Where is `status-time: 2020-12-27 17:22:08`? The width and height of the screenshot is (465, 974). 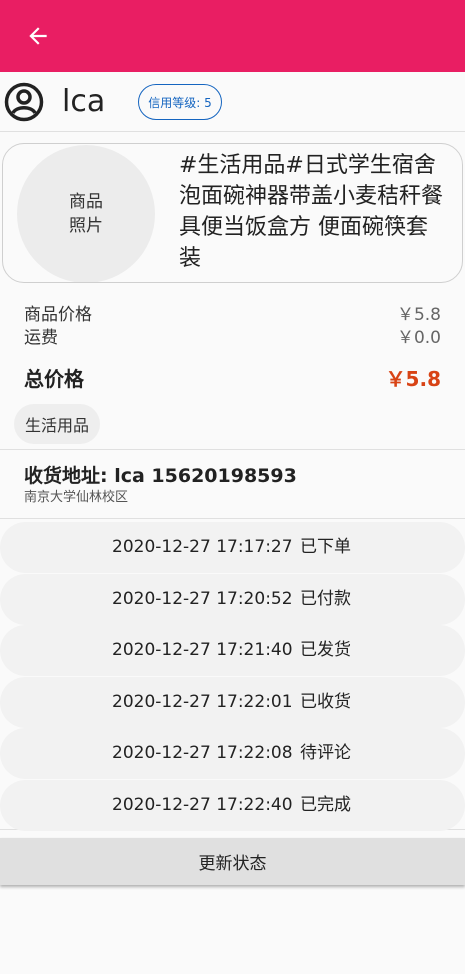 status-time: 2020-12-27 17:22:08 is located at coordinates (202, 753).